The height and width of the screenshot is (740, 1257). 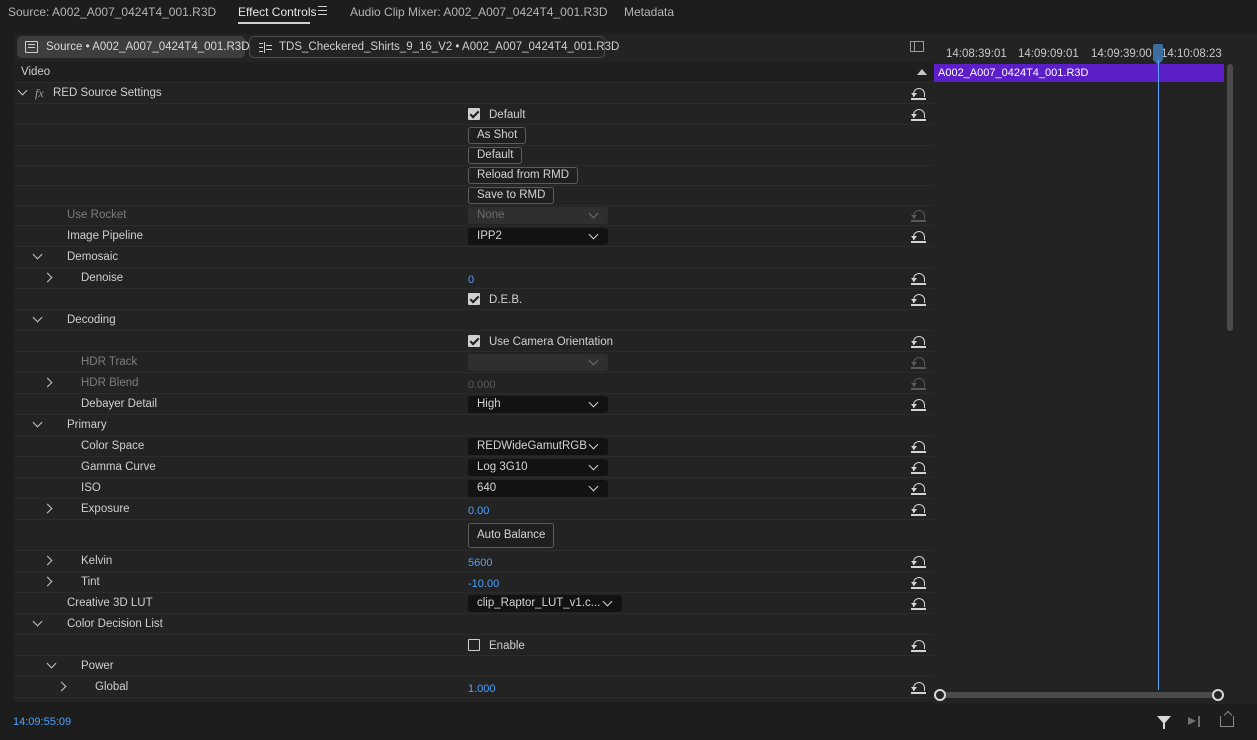 I want to click on exposure-value: 0.00, so click(x=478, y=511).